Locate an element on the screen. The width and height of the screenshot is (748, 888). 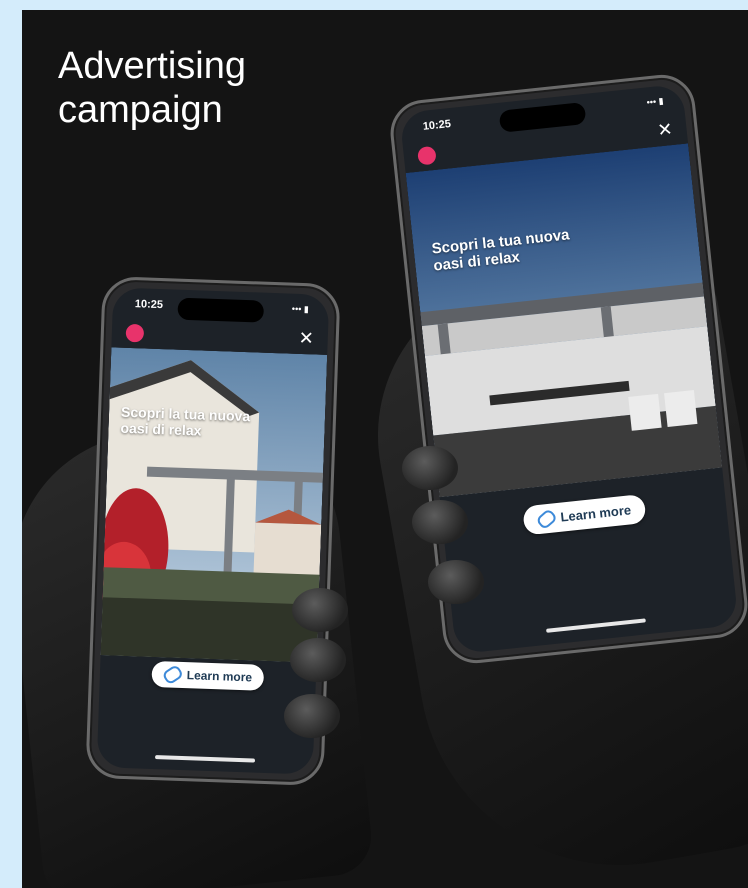
page-title: Advertising campaign is located at coordinates (152, 88).